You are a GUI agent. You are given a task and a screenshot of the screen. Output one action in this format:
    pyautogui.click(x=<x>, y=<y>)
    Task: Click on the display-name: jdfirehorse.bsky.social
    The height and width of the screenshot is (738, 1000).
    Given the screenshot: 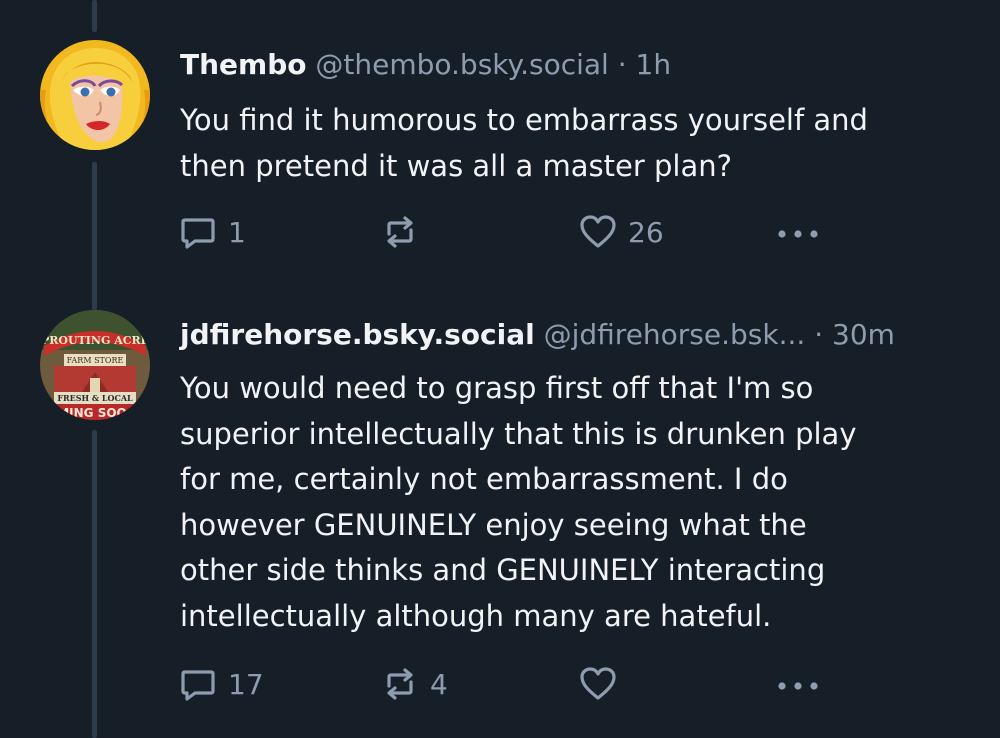 What is the action you would take?
    pyautogui.click(x=357, y=334)
    